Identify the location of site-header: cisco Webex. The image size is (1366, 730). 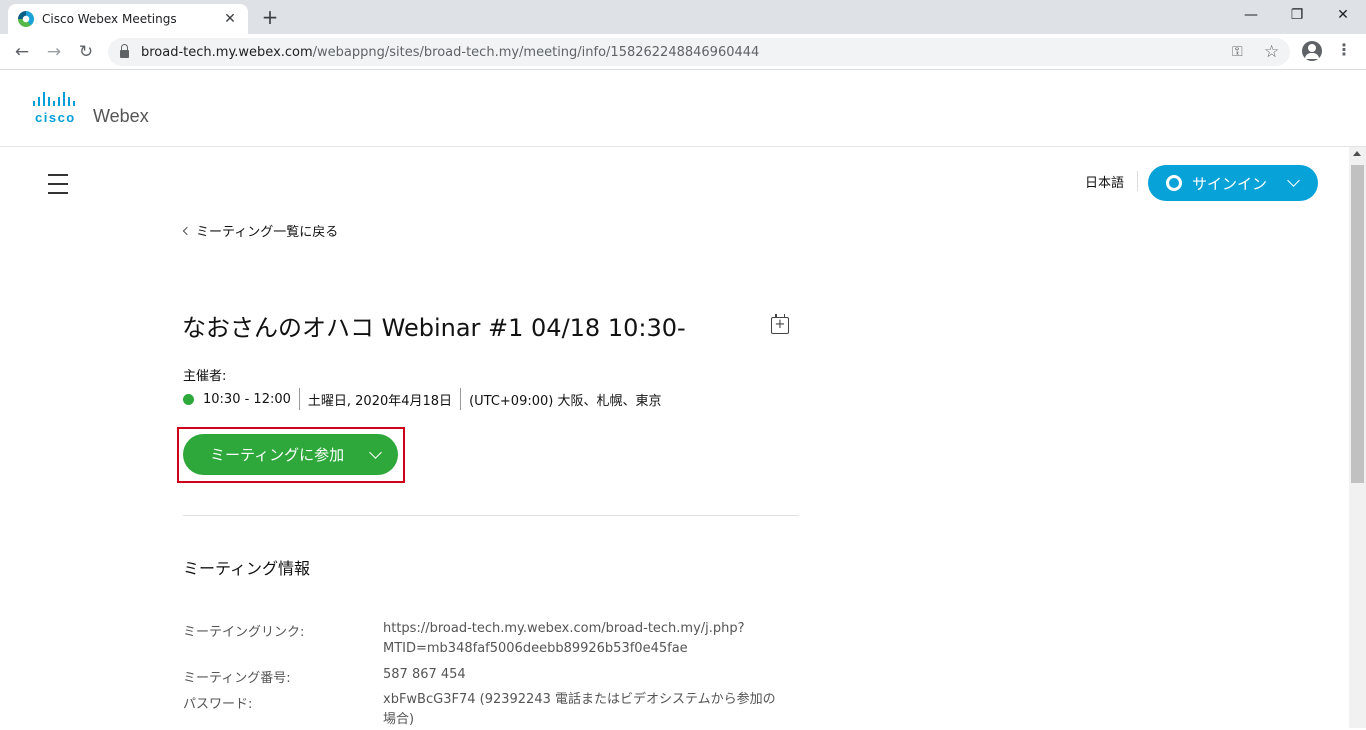
(683, 108).